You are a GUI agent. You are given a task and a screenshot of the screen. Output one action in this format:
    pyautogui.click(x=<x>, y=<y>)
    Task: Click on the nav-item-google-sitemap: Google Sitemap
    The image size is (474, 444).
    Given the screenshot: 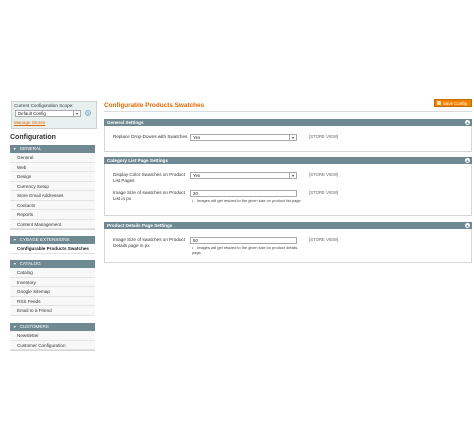 What is the action you would take?
    pyautogui.click(x=52, y=292)
    